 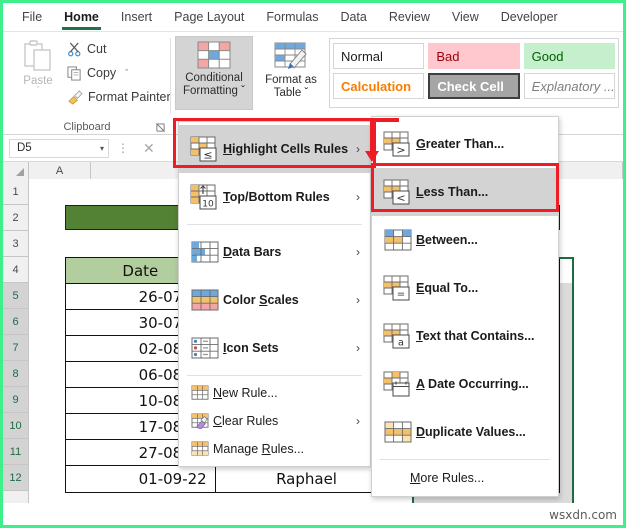 I want to click on style-calculation: Calculation, so click(x=379, y=86).